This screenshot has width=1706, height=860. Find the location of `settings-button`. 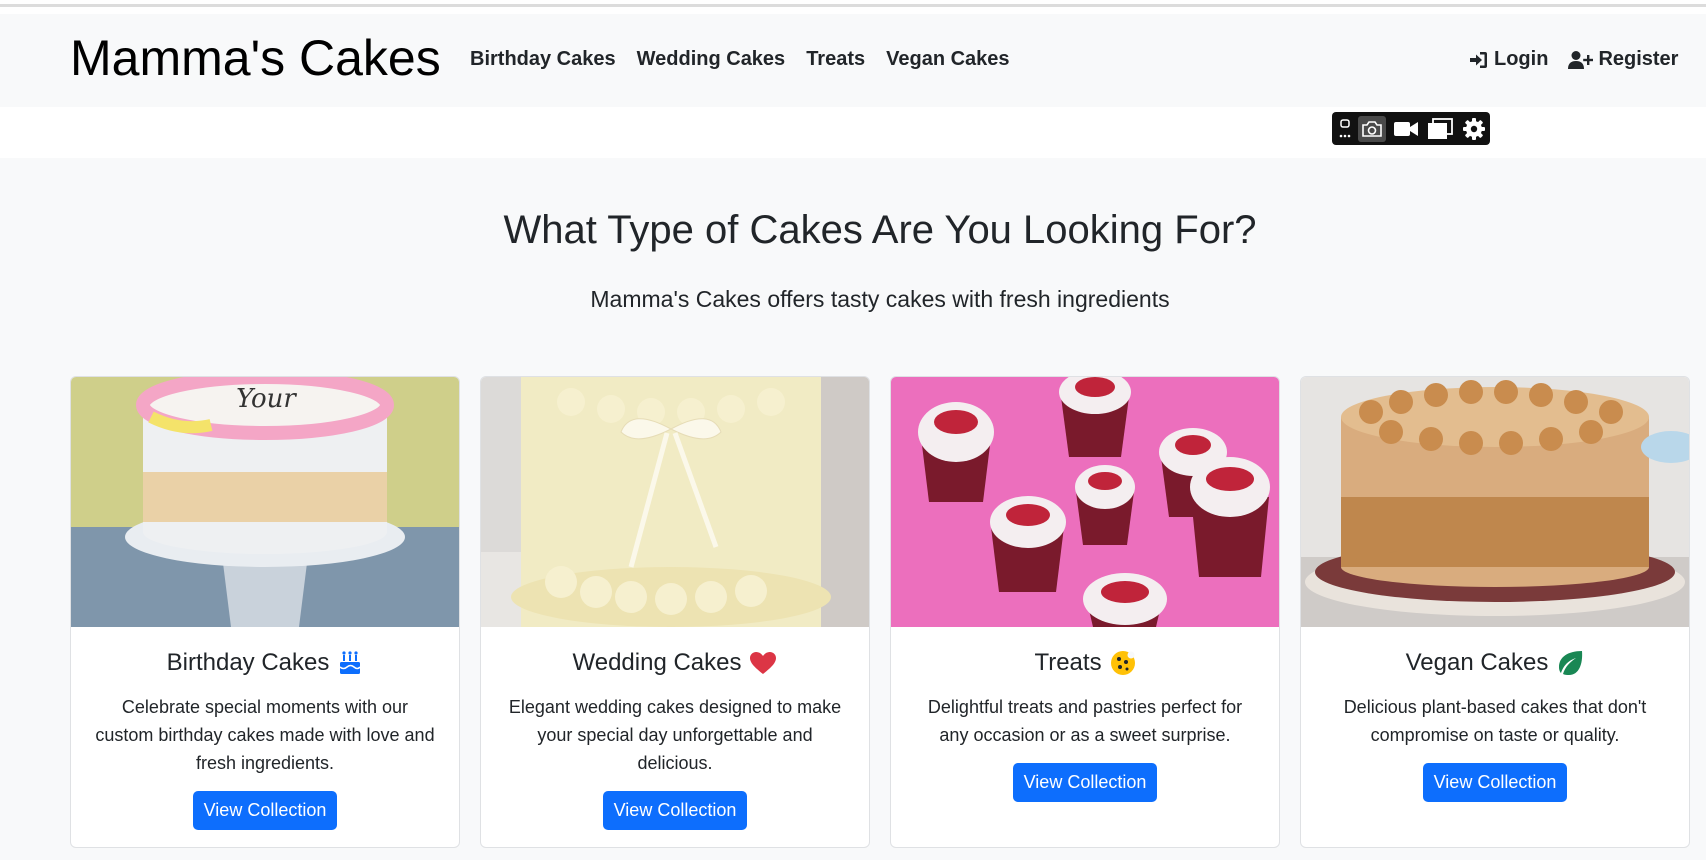

settings-button is located at coordinates (1474, 129).